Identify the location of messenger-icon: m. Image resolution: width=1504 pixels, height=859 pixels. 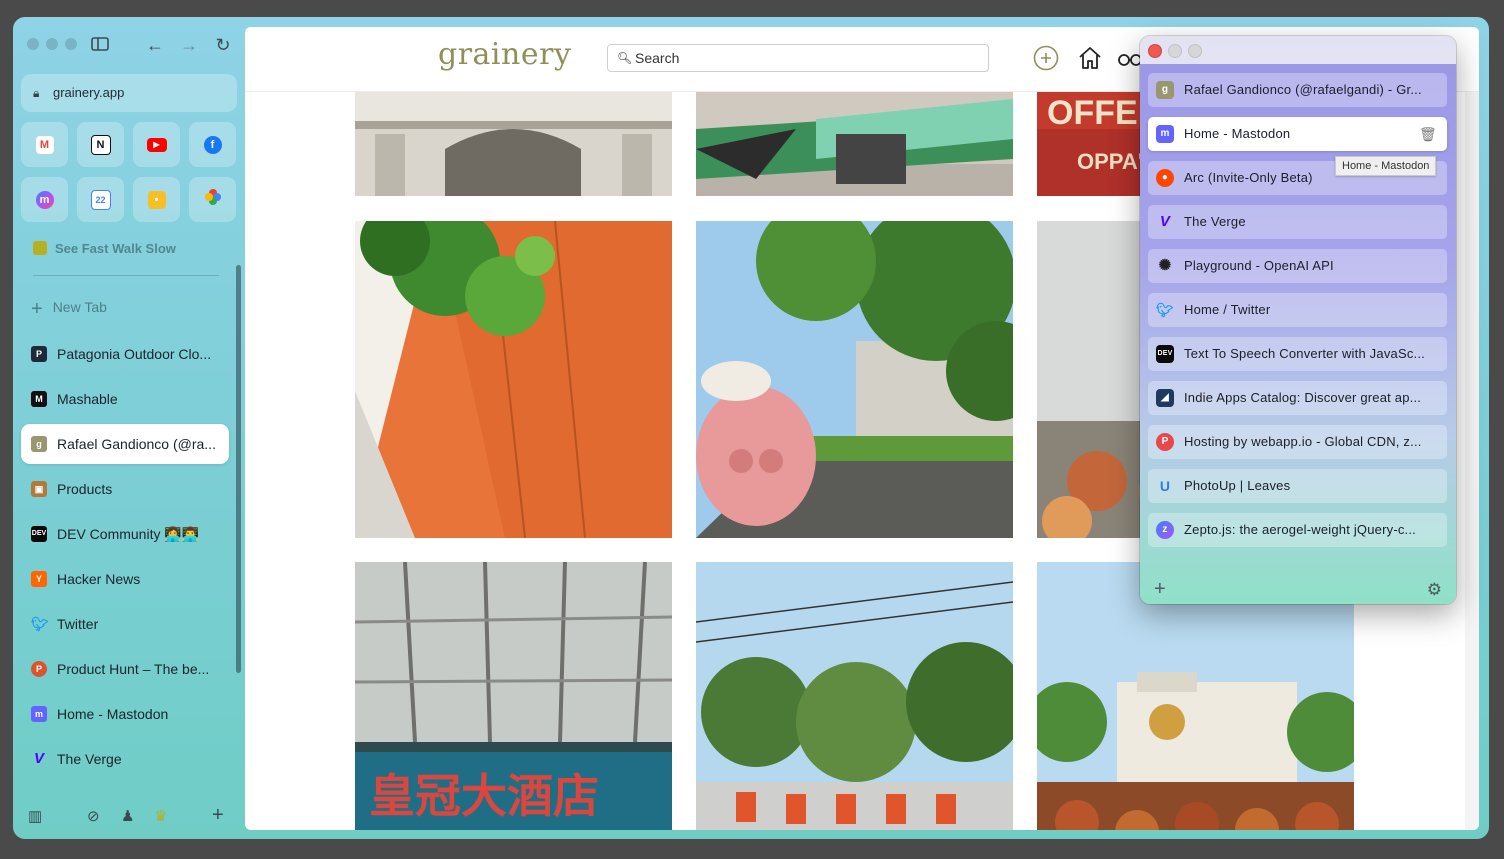
(44, 199).